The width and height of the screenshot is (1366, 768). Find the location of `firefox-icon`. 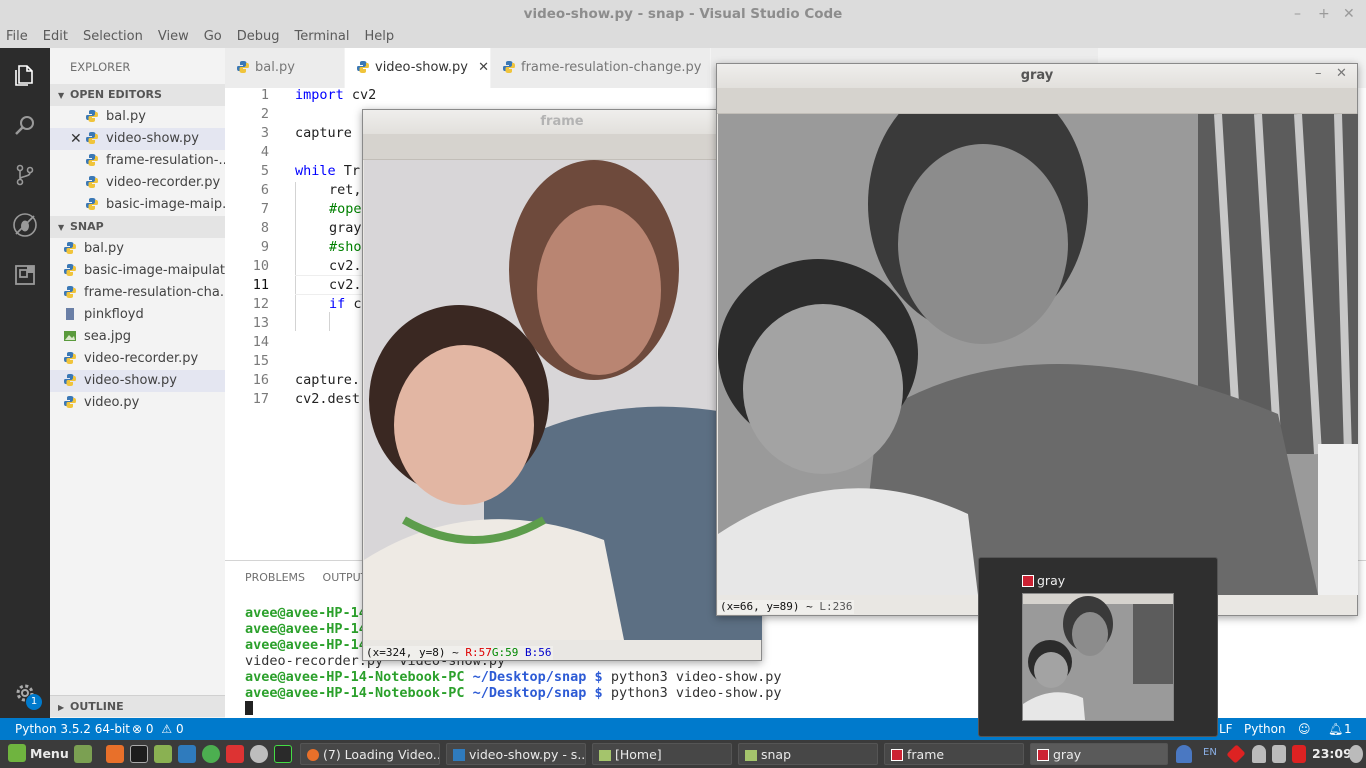

firefox-icon is located at coordinates (115, 754).